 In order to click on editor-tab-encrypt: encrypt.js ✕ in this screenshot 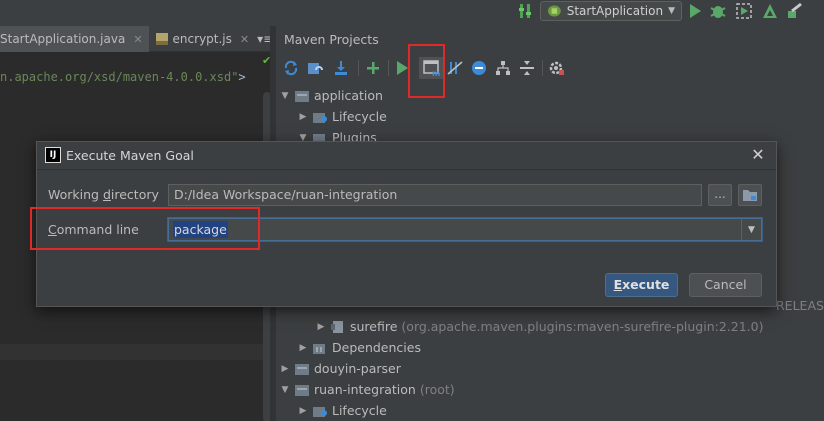, I will do `click(202, 39)`.